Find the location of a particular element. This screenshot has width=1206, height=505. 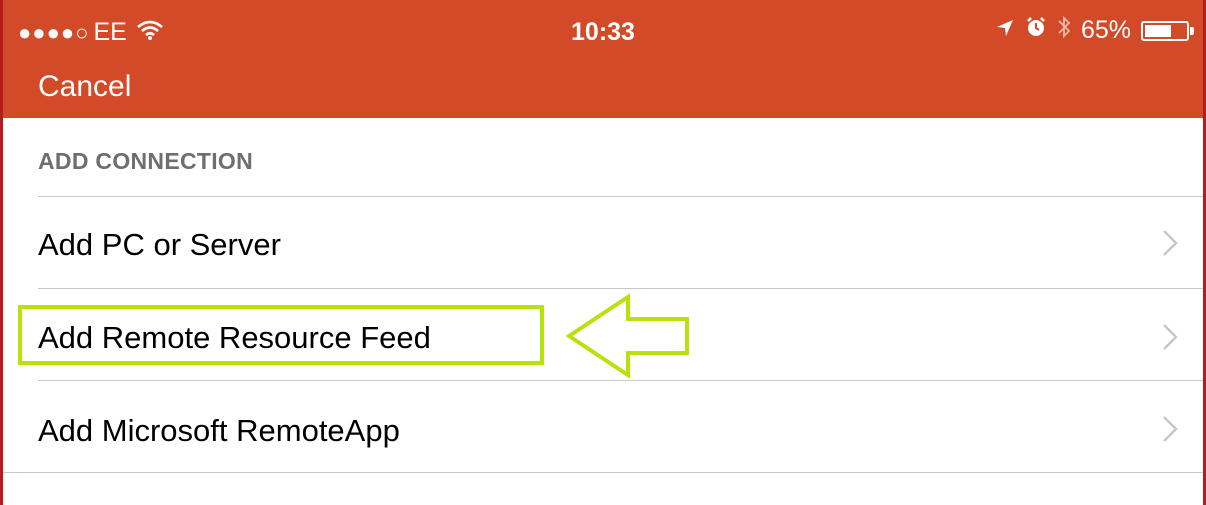

location-arrow-icon is located at coordinates (1005, 30).